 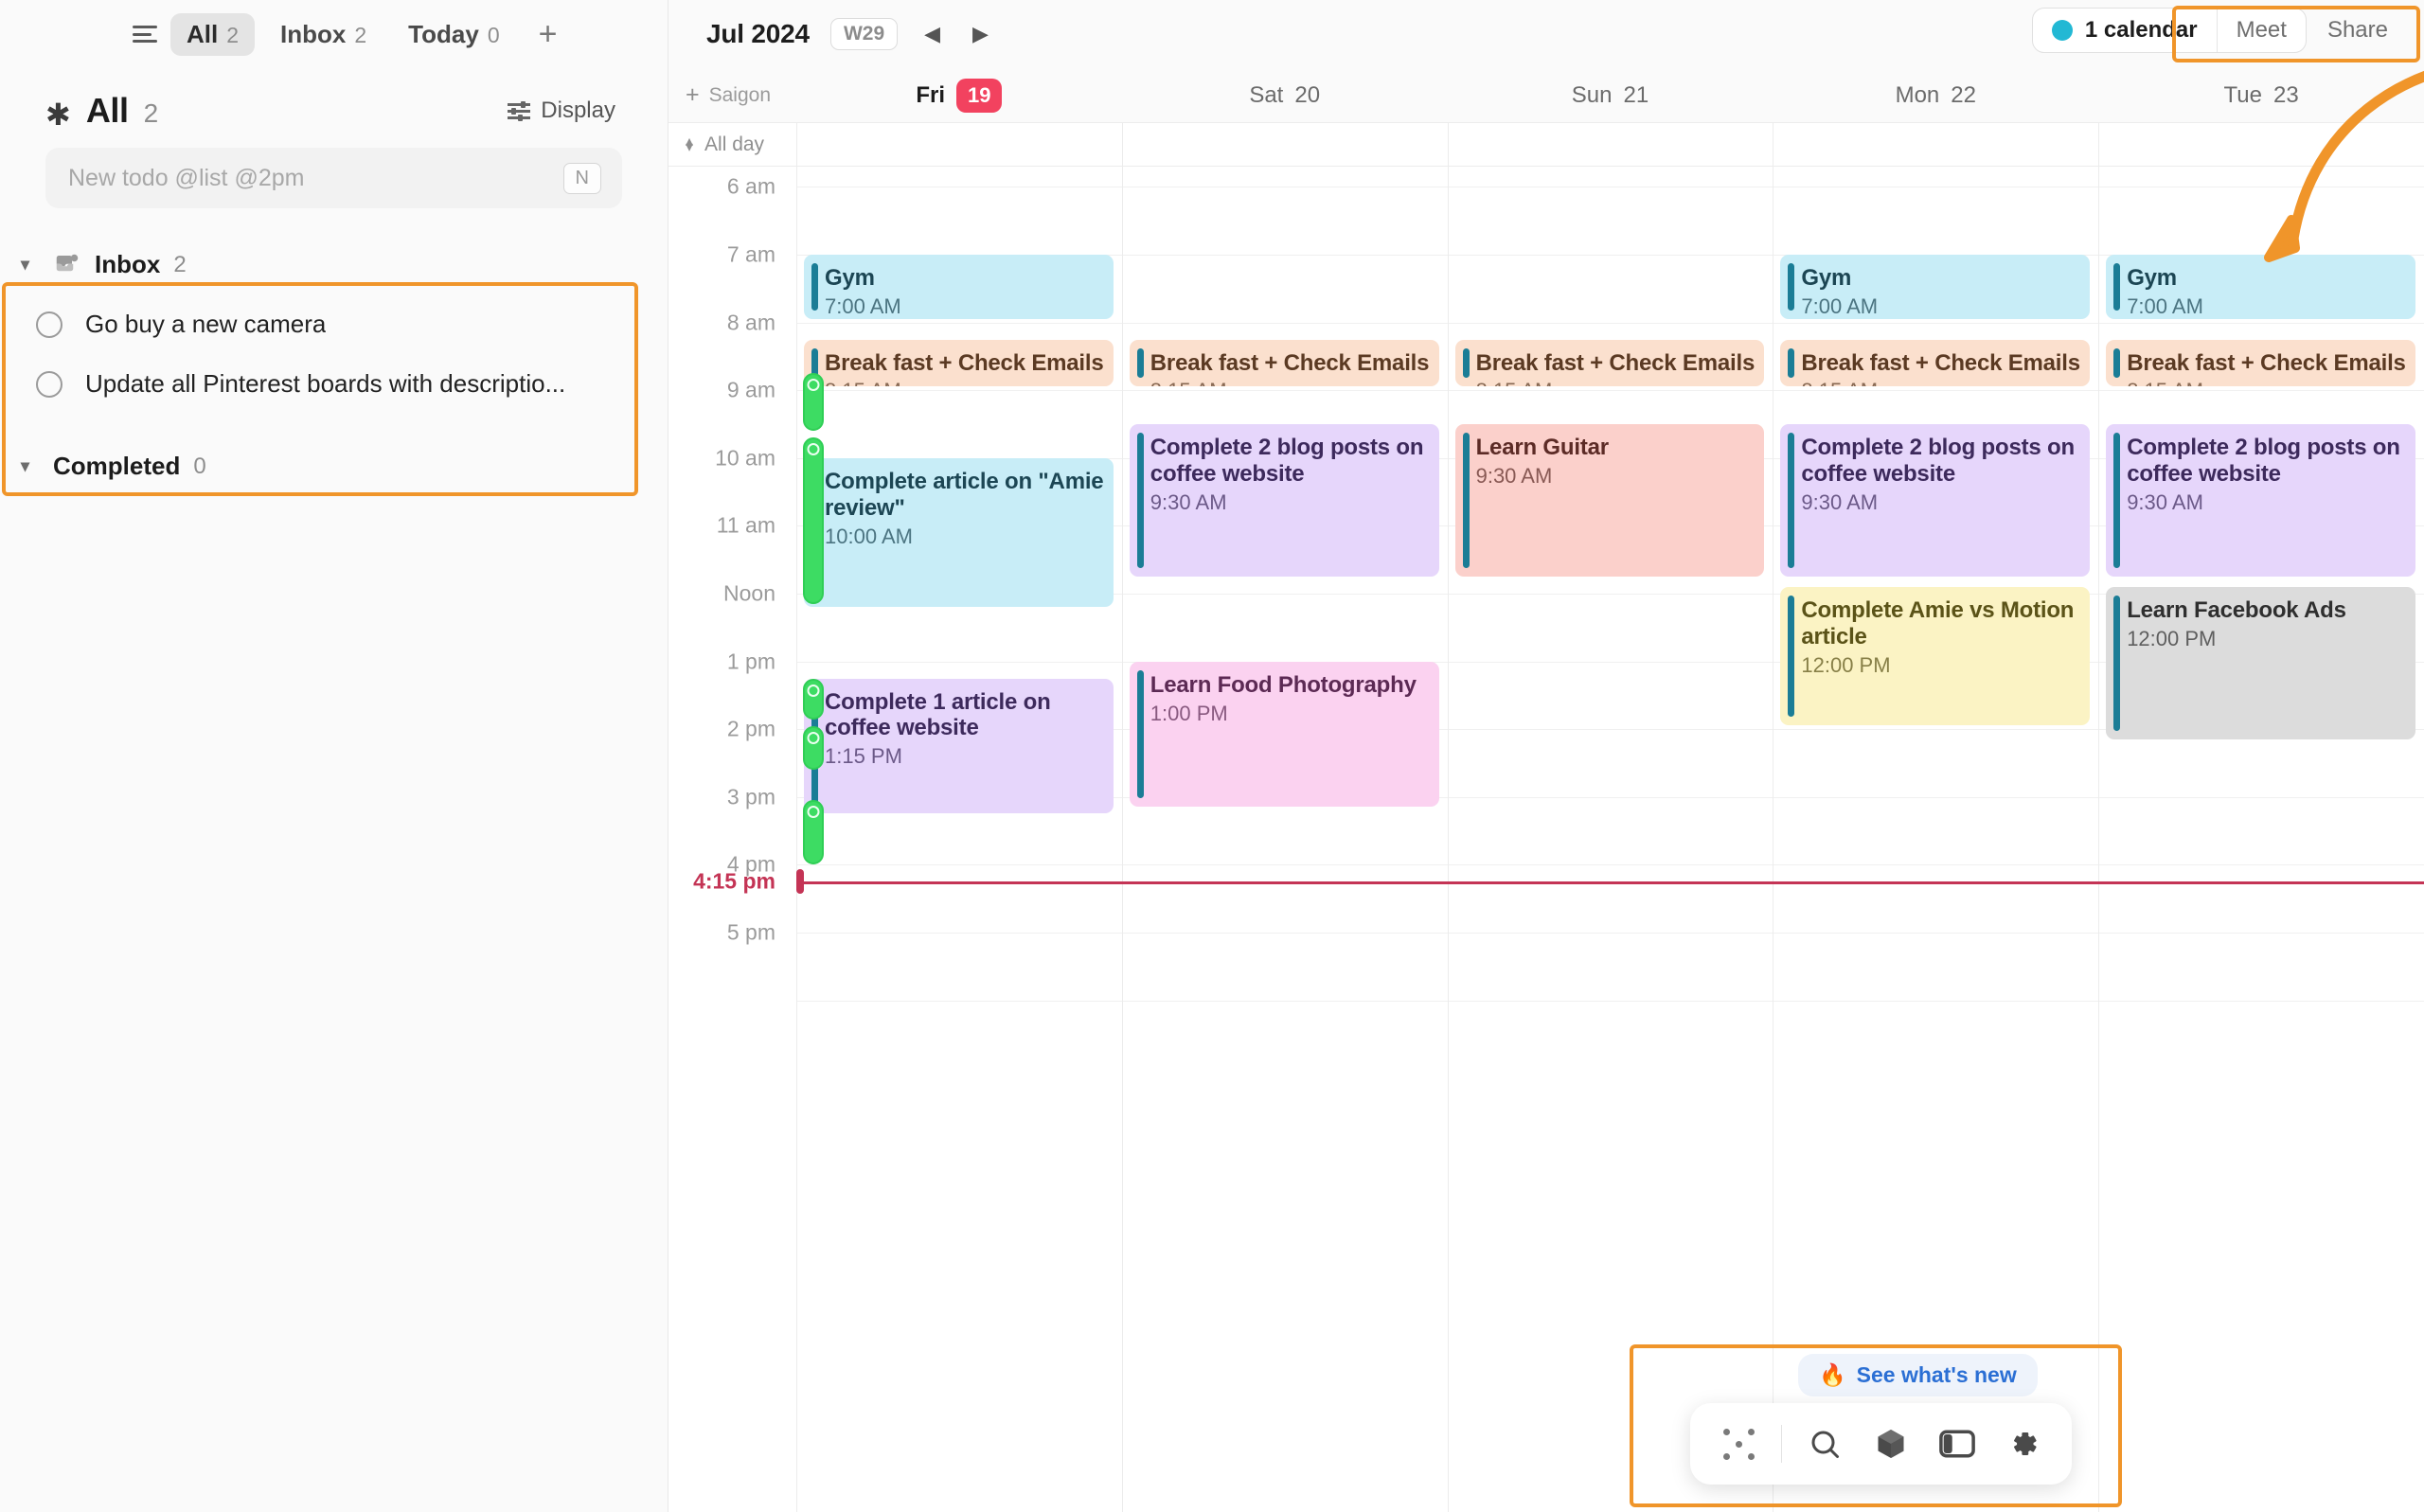 I want to click on new-todo-field: New todo @list @2pm N, so click(x=333, y=178).